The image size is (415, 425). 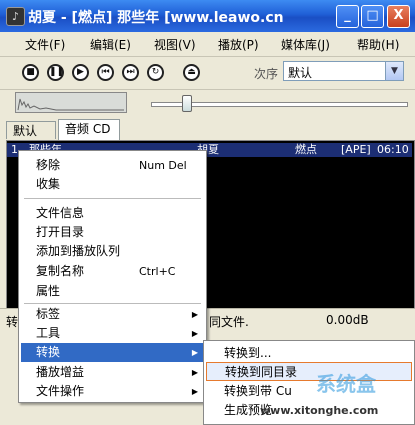 What do you see at coordinates (112, 184) in the screenshot?
I see `menu-item-collect: 收集` at bounding box center [112, 184].